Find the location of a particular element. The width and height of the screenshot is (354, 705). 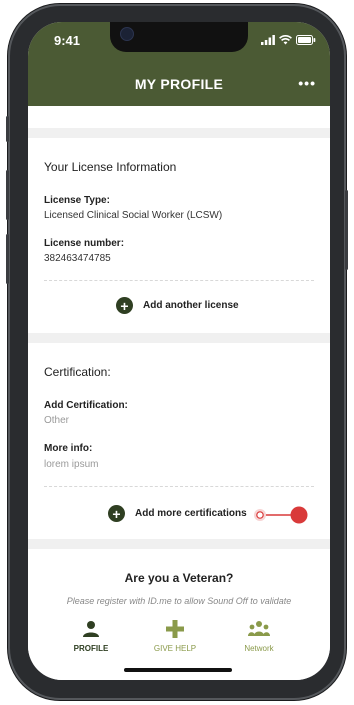

group-icon is located at coordinates (259, 628).